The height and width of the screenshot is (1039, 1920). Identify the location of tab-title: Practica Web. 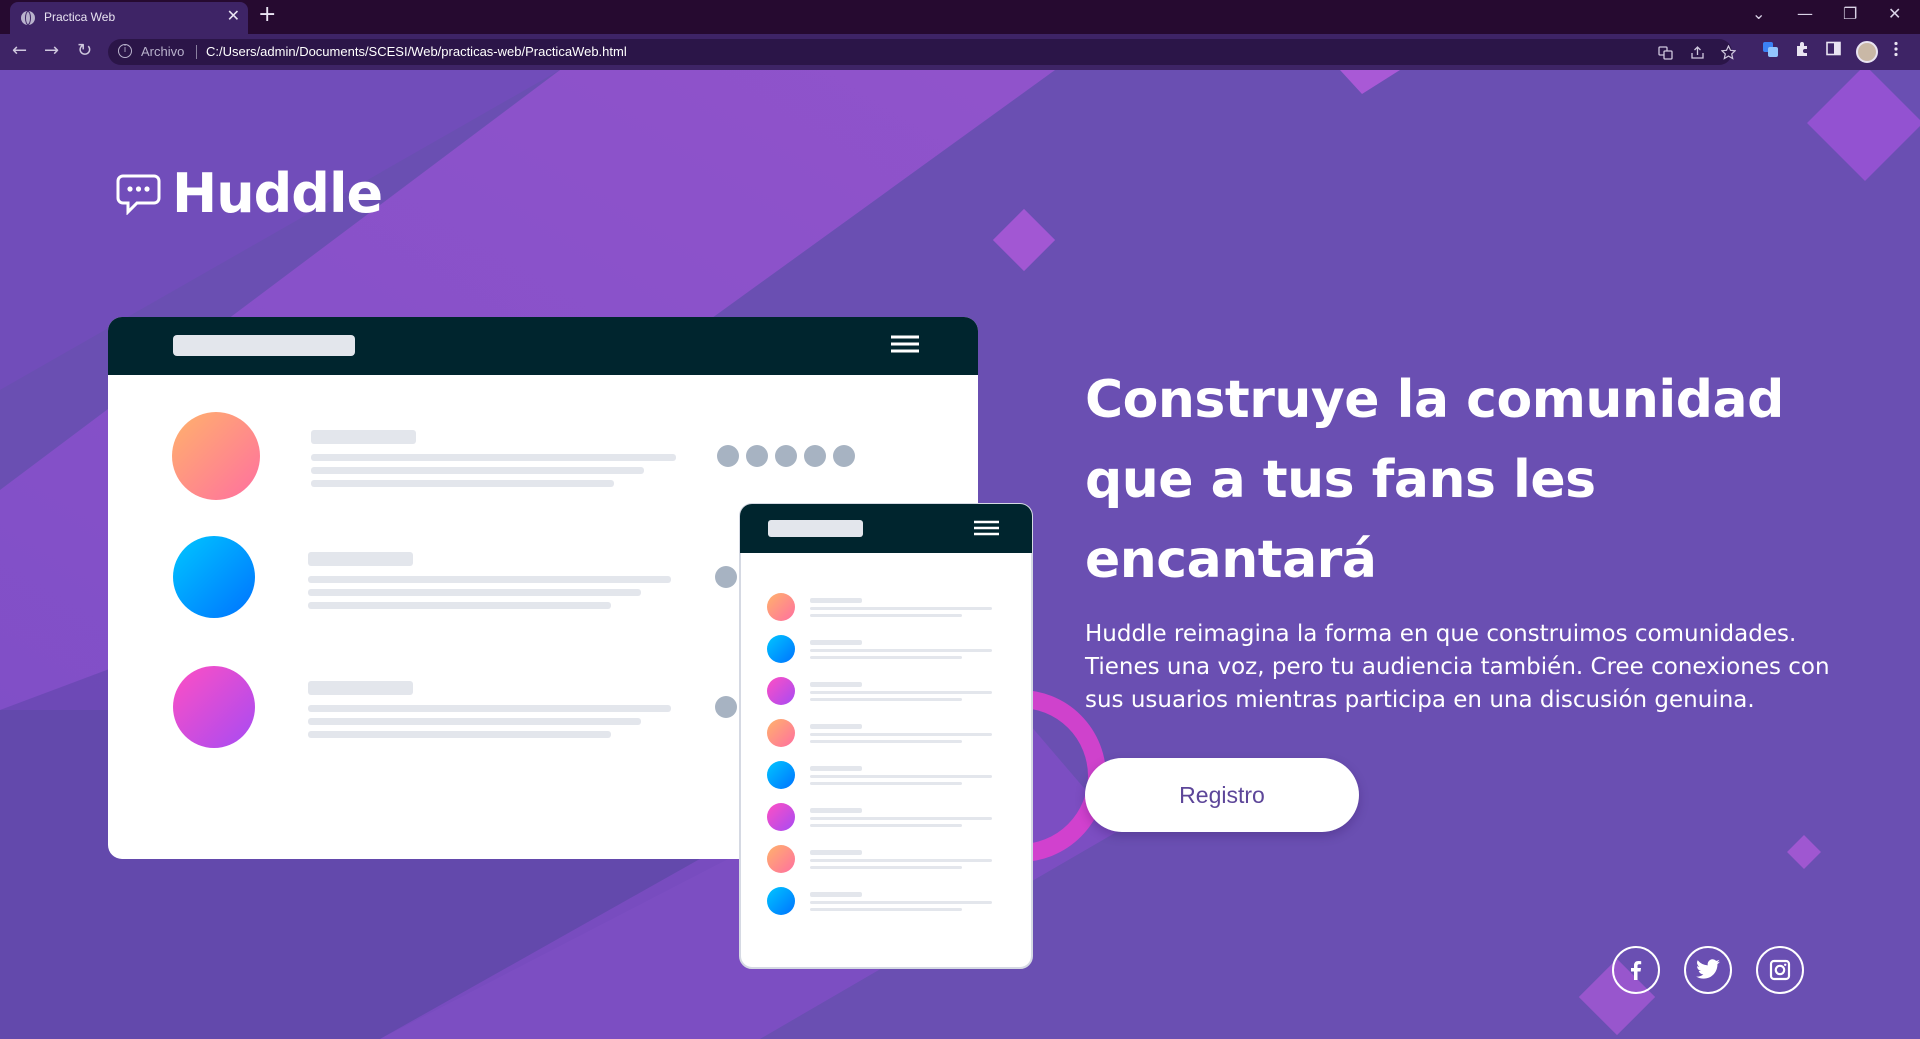
(80, 17).